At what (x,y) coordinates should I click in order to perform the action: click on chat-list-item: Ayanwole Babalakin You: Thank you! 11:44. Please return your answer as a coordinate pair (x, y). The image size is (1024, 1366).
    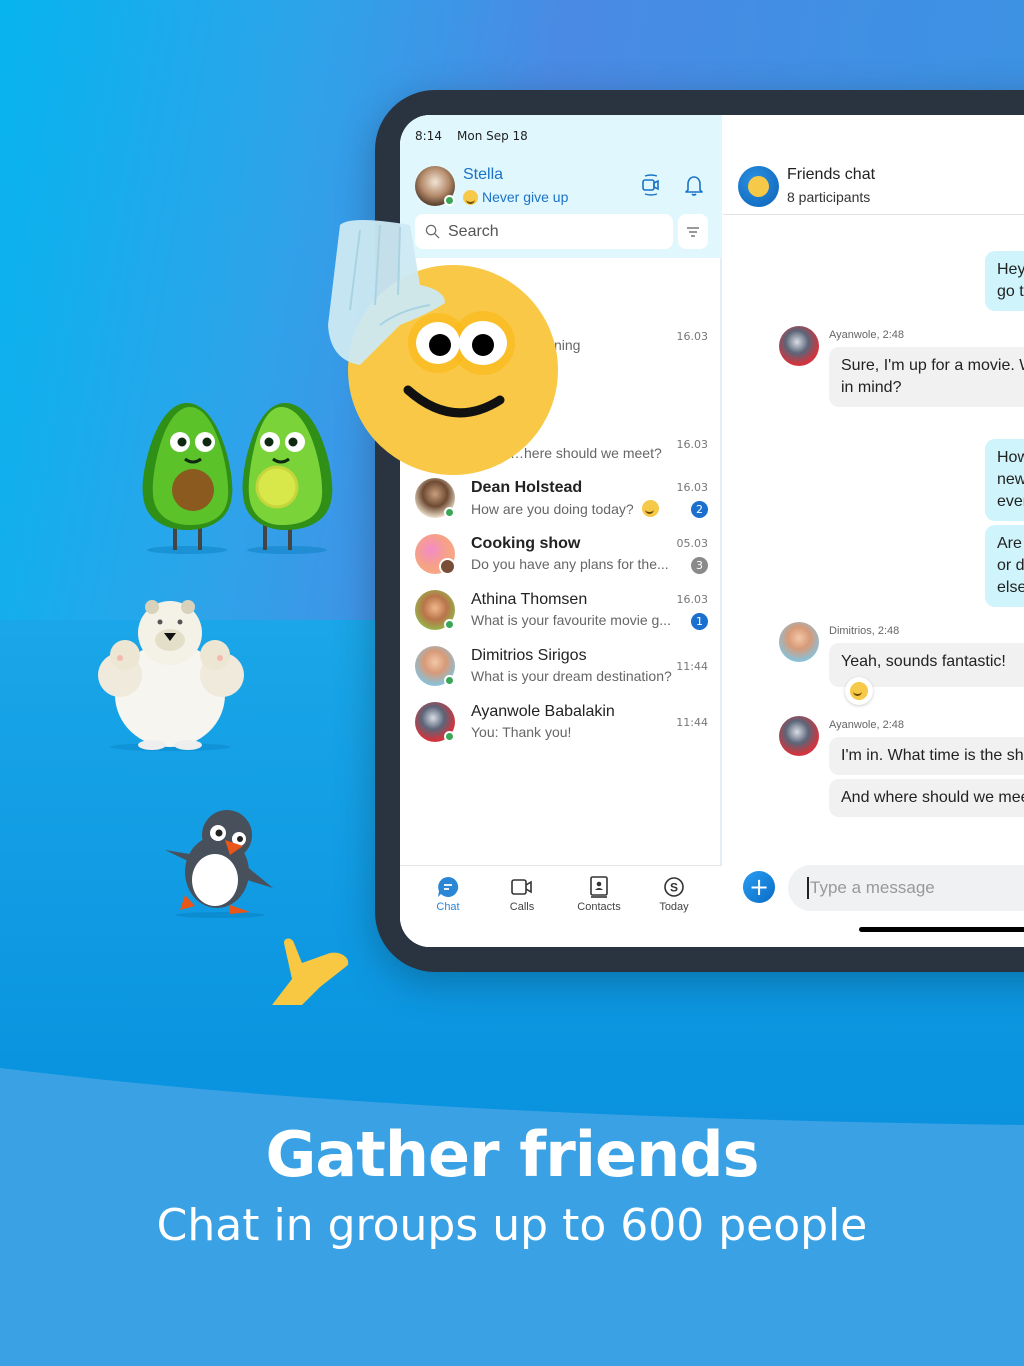
    Looking at the image, I should click on (561, 730).